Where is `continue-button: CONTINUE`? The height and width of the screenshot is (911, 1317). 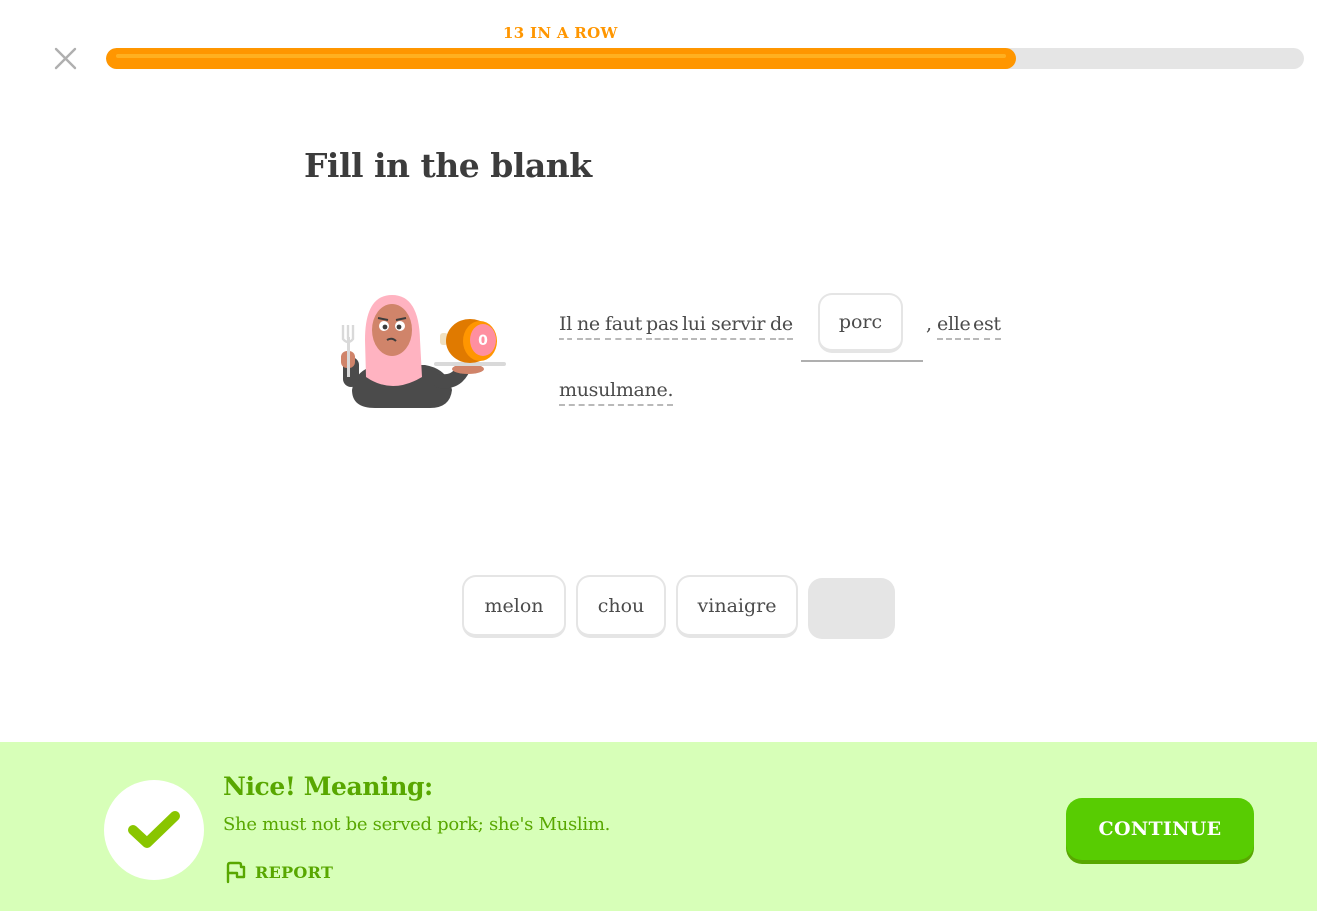
continue-button: CONTINUE is located at coordinates (1160, 829).